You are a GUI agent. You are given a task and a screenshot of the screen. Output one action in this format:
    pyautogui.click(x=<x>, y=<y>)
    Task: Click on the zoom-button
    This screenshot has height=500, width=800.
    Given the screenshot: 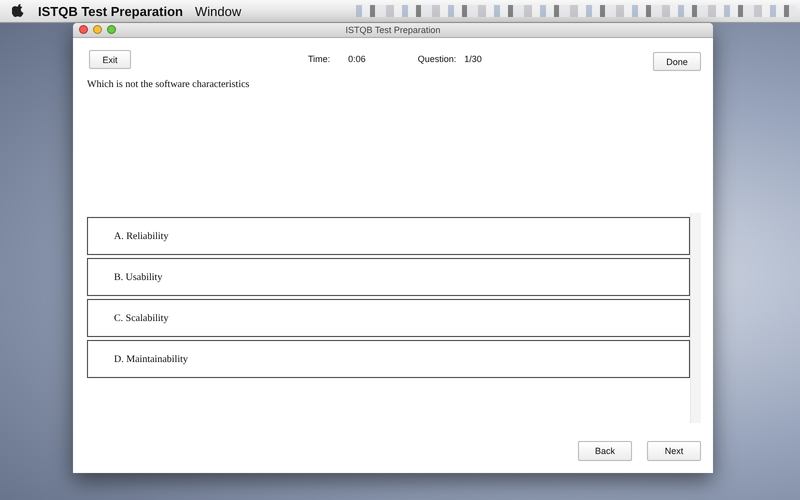 What is the action you would take?
    pyautogui.click(x=111, y=29)
    